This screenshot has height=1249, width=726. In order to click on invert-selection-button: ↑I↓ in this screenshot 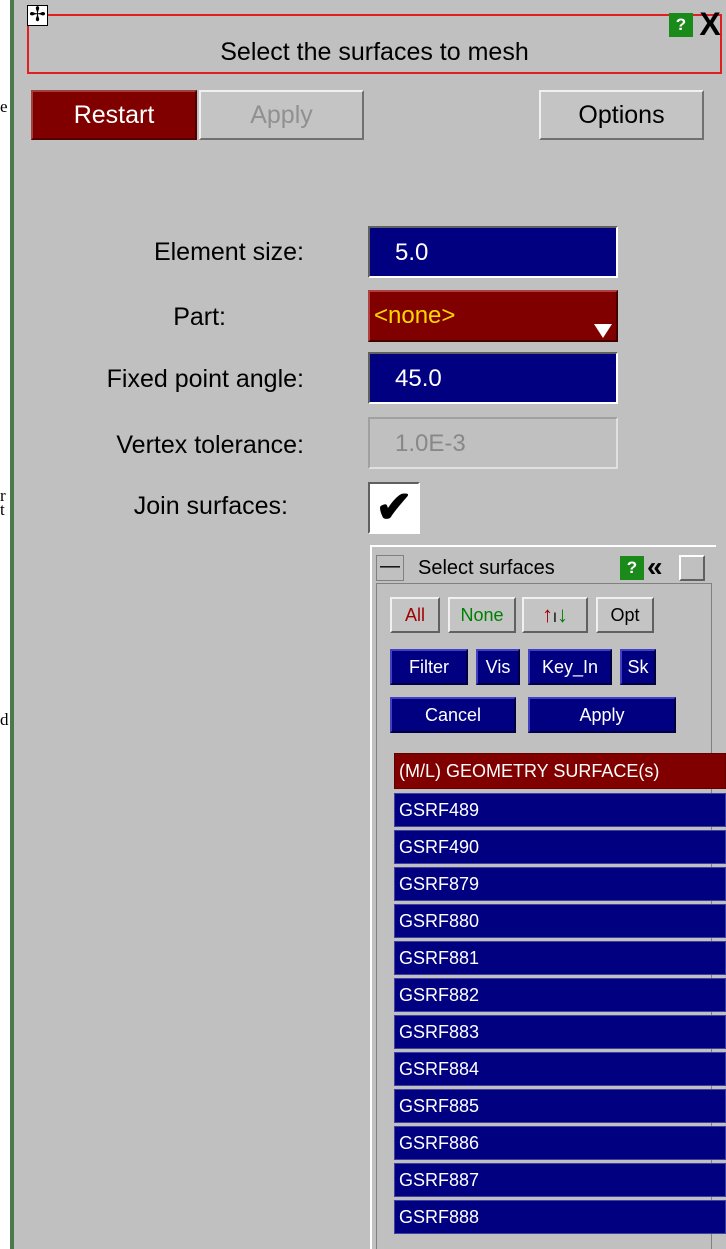, I will do `click(555, 615)`.